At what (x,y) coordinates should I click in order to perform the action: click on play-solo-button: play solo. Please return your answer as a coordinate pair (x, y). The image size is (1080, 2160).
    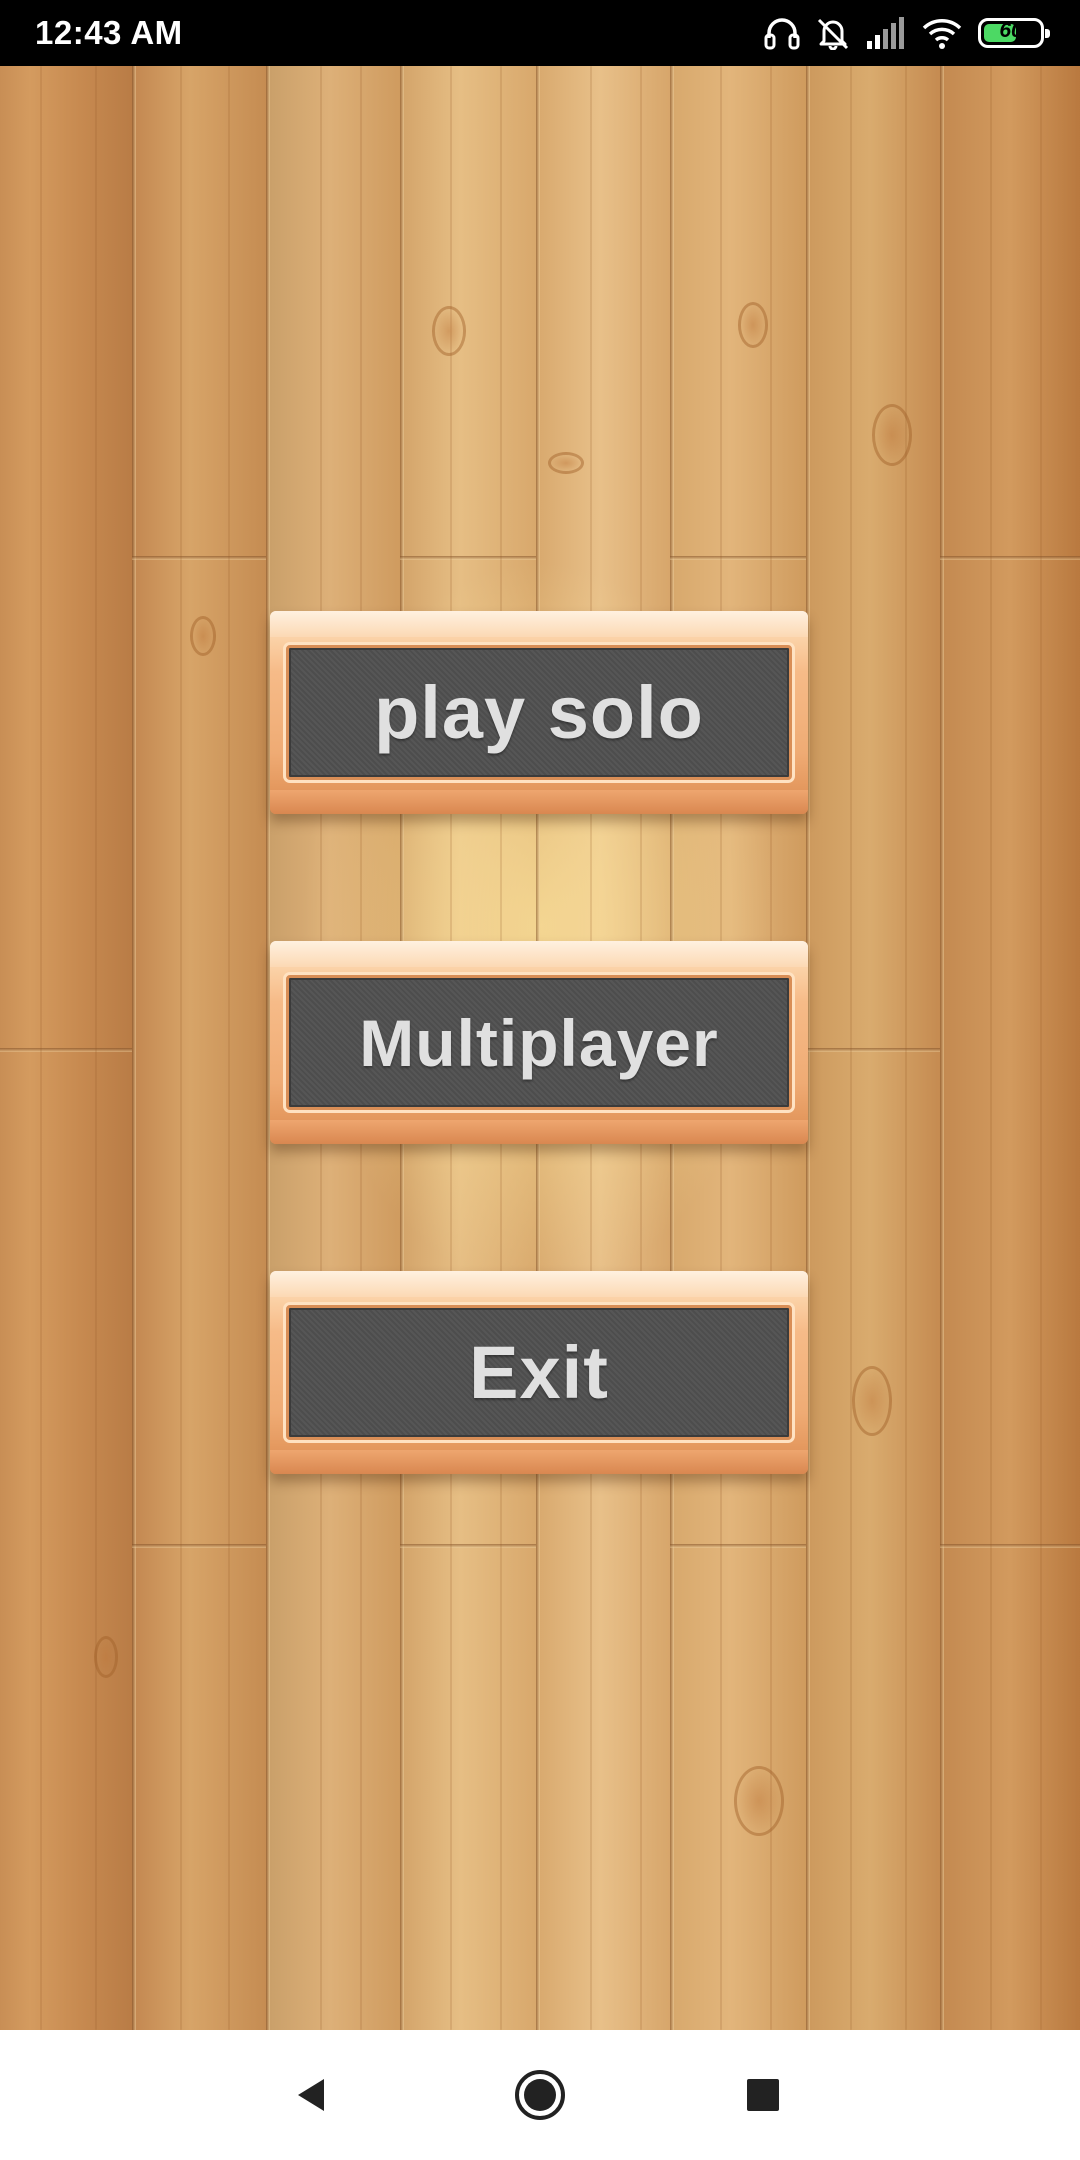
    Looking at the image, I should click on (539, 712).